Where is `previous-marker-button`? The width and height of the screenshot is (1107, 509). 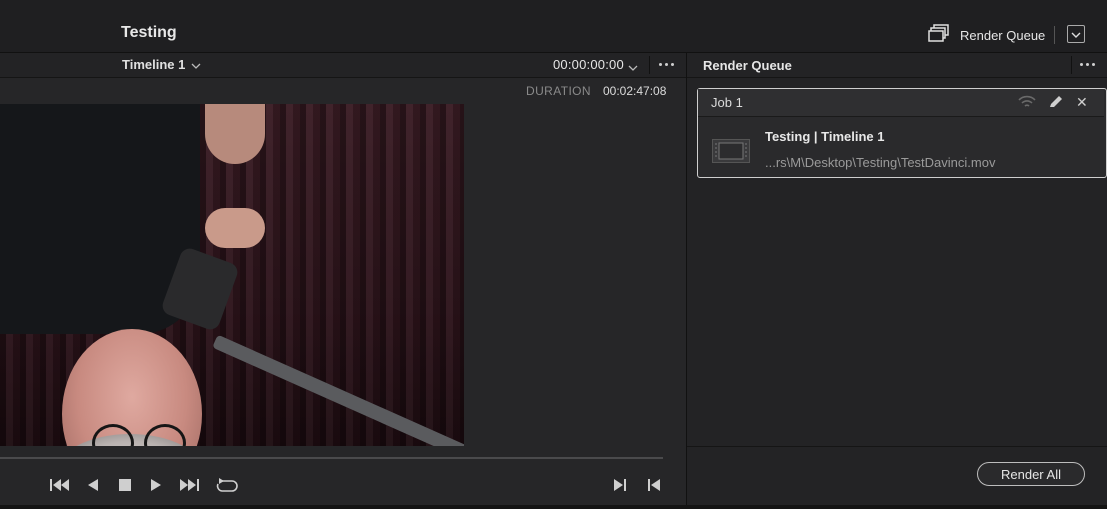 previous-marker-button is located at coordinates (654, 487).